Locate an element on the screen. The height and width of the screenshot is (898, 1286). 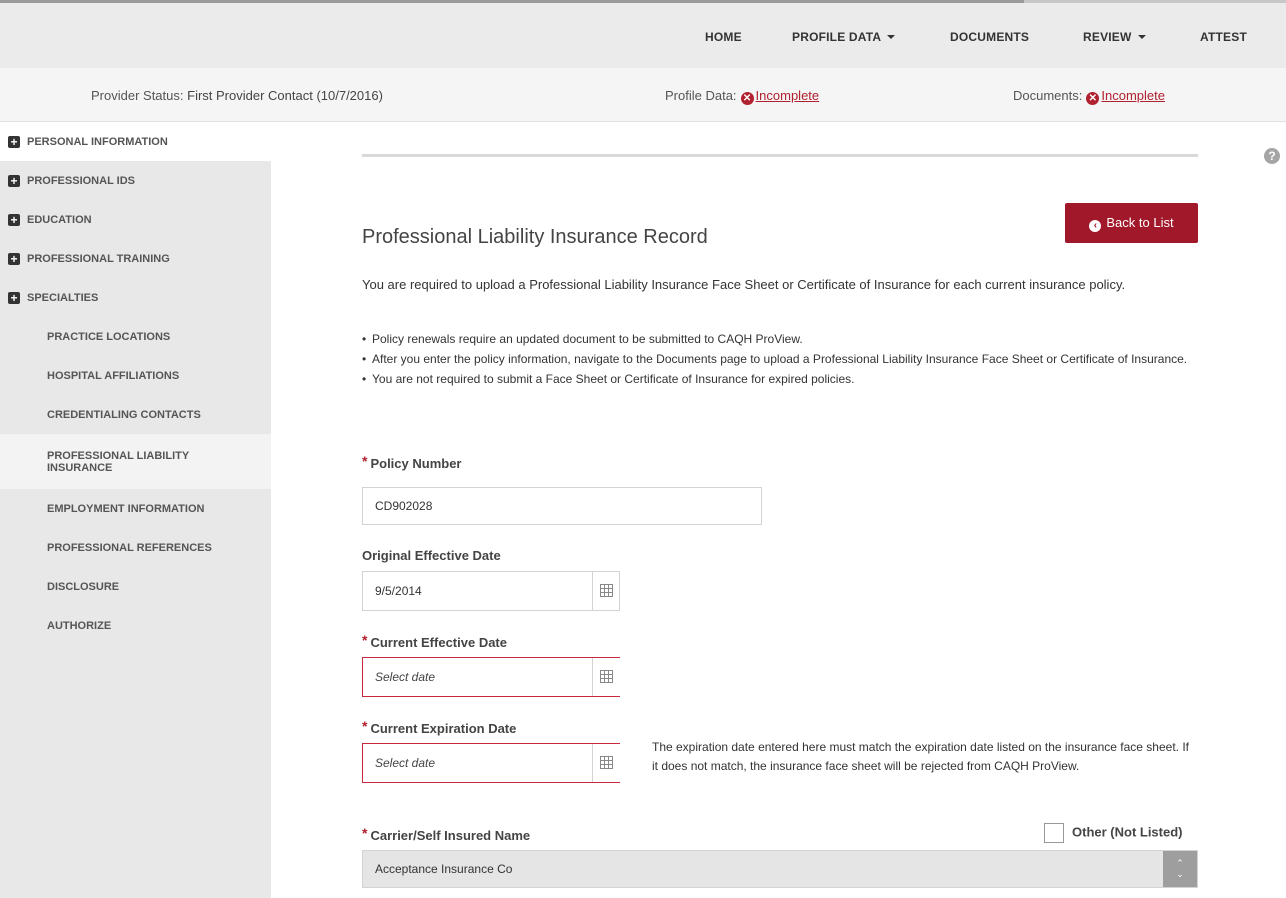
provider-status-label: Provider Status: is located at coordinates (137, 95).